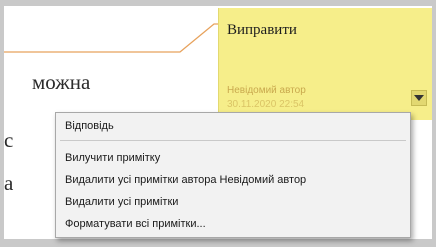 Image resolution: width=436 pixels, height=247 pixels. Describe the element at coordinates (8, 183) in the screenshot. I see `document-text-fragment: а` at that location.